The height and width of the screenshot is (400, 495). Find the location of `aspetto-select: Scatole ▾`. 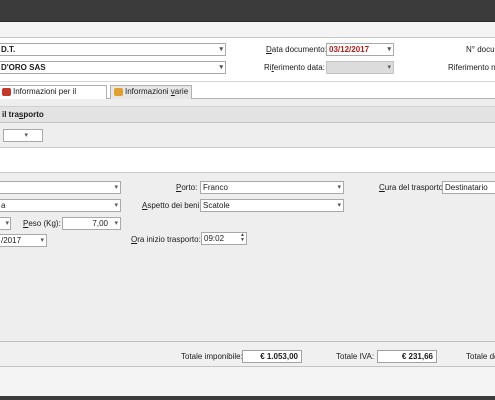

aspetto-select: Scatole ▾ is located at coordinates (272, 205).